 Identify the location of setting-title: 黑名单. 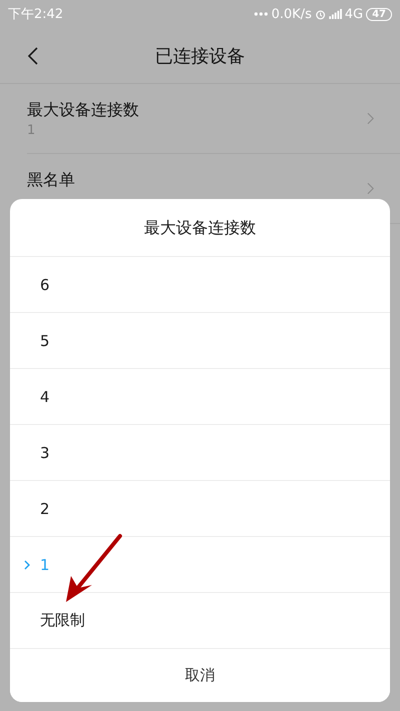
(51, 180).